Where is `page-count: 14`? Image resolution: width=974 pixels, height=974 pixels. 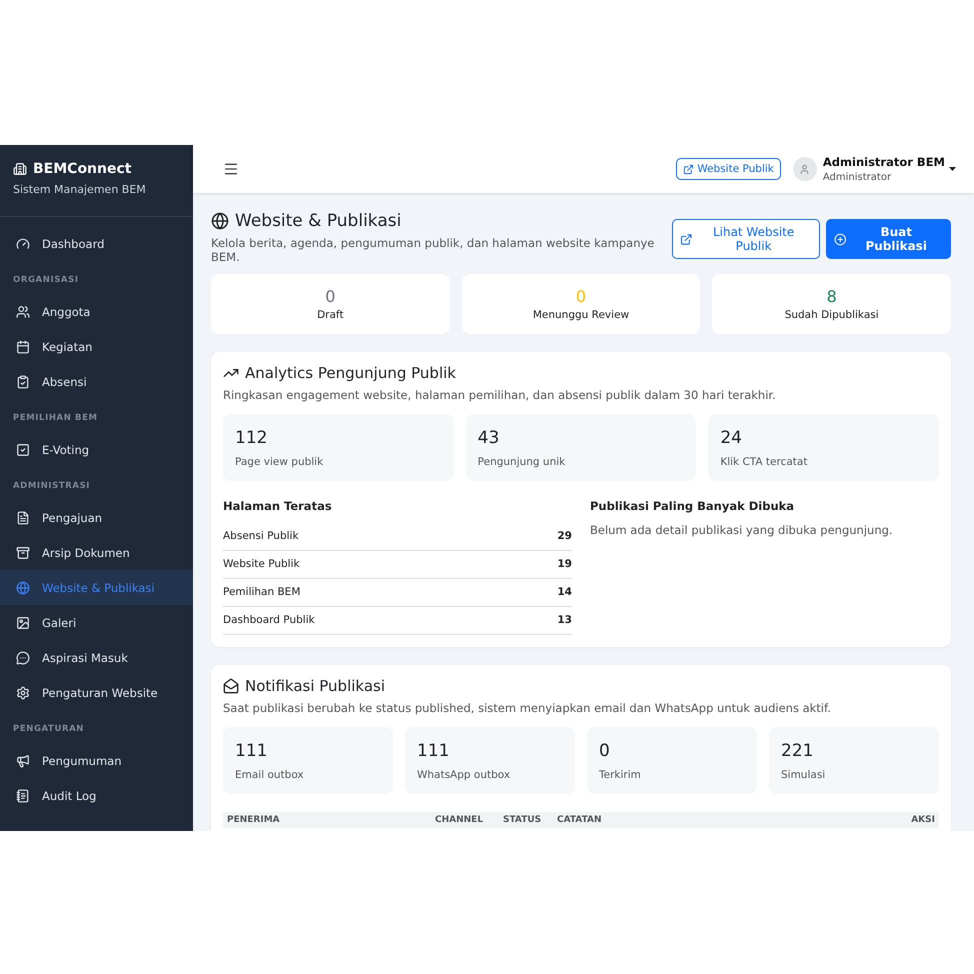 page-count: 14 is located at coordinates (564, 592).